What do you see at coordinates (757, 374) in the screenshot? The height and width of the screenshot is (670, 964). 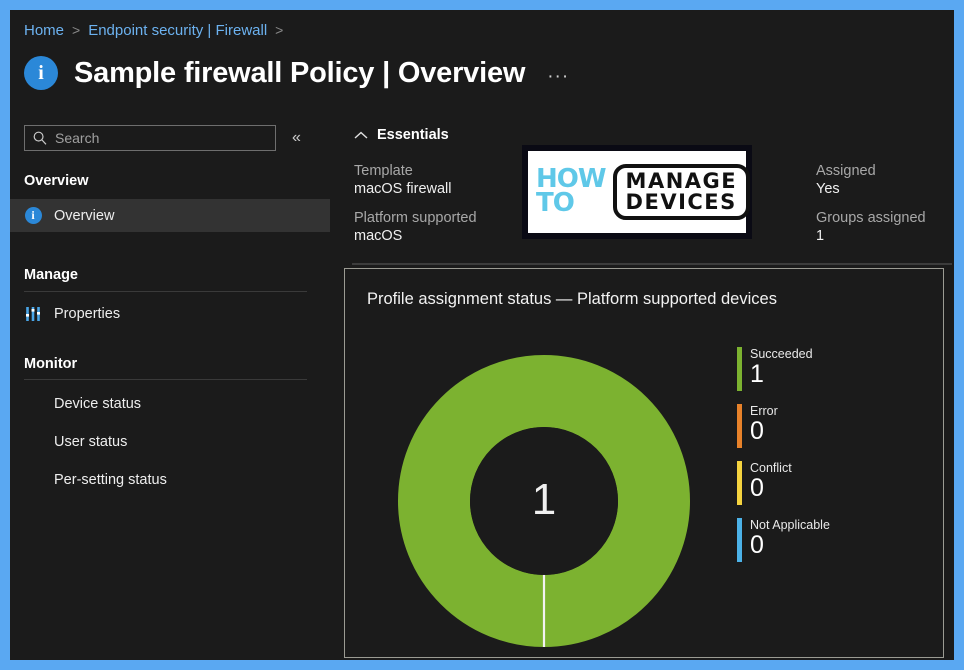 I see `legend-value: 1` at bounding box center [757, 374].